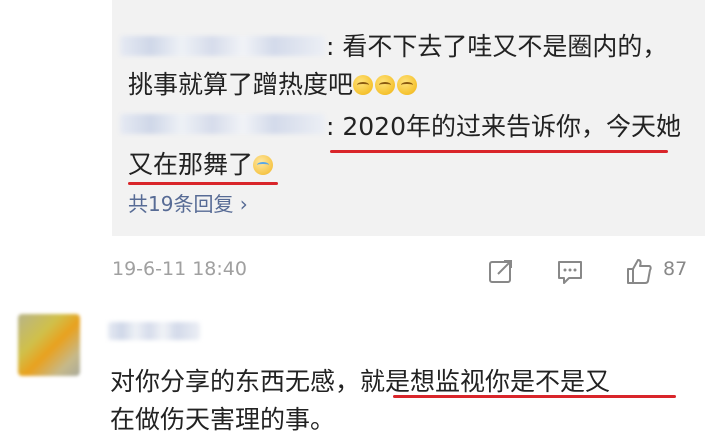 This screenshot has height=438, width=705. What do you see at coordinates (675, 269) in the screenshot?
I see `like-count: 87` at bounding box center [675, 269].